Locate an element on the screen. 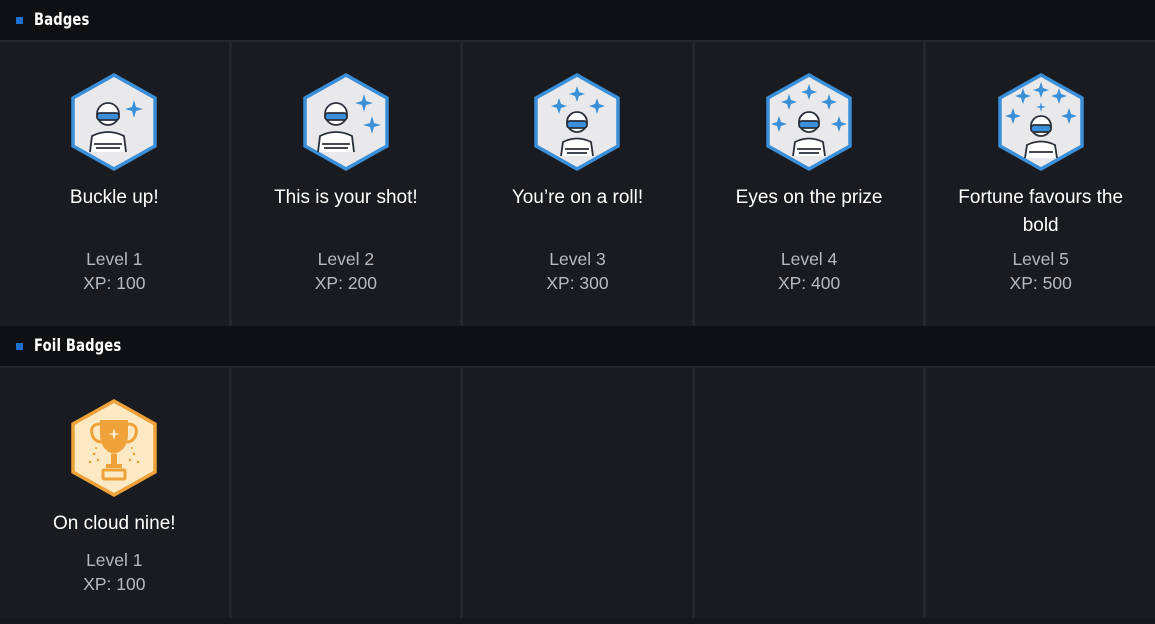 This screenshot has height=624, width=1155. badge-meta: Level 3 XP: 300 is located at coordinates (577, 271).